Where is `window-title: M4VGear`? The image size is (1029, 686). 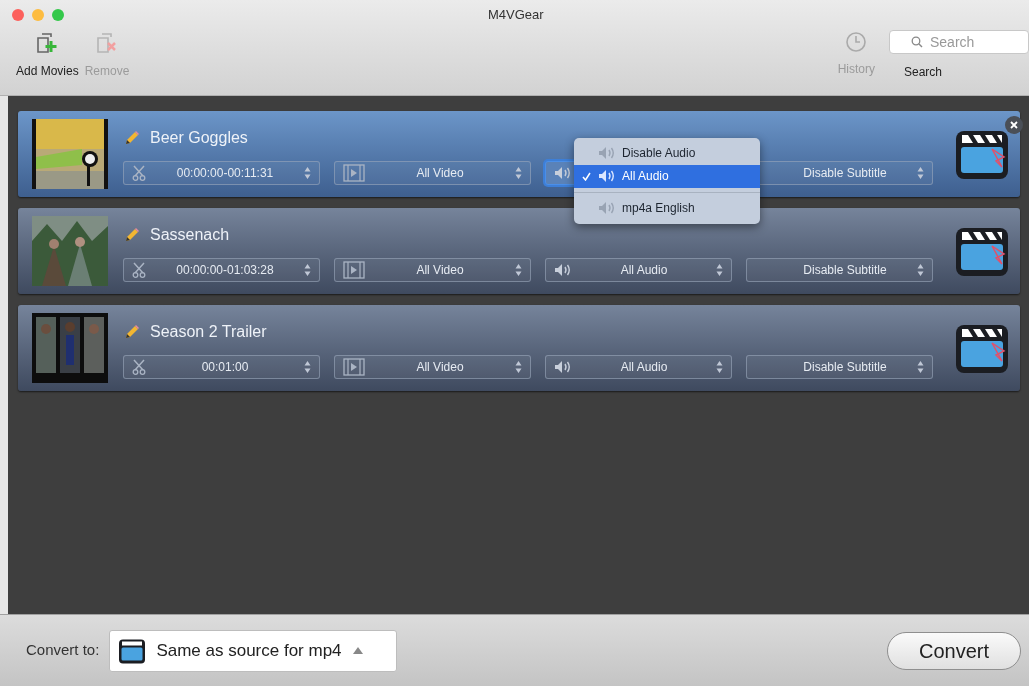 window-title: M4VGear is located at coordinates (516, 15).